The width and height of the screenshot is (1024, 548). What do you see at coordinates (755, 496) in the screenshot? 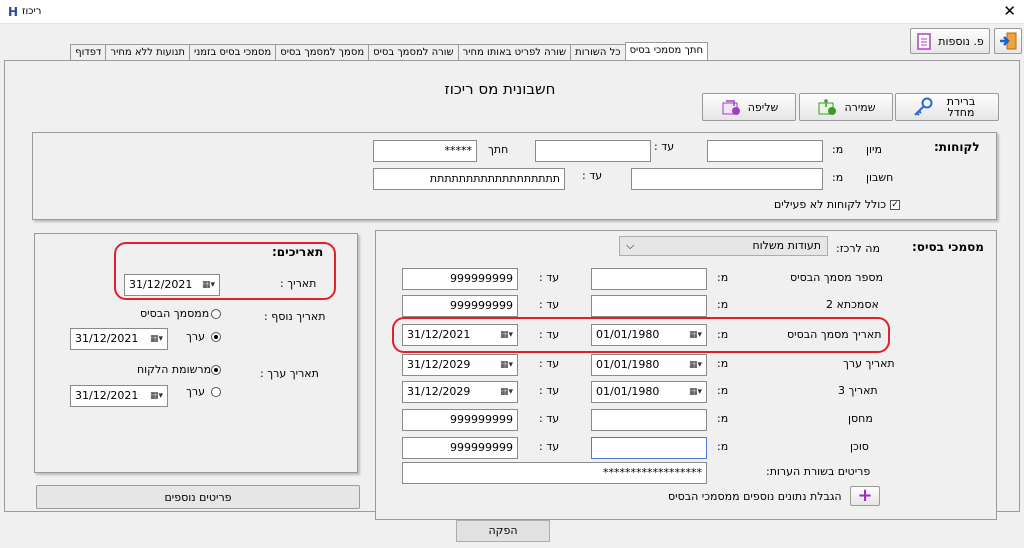
I see `limit-label: הגבלת נתונים נוספים ממסמכי הבסיס` at bounding box center [755, 496].